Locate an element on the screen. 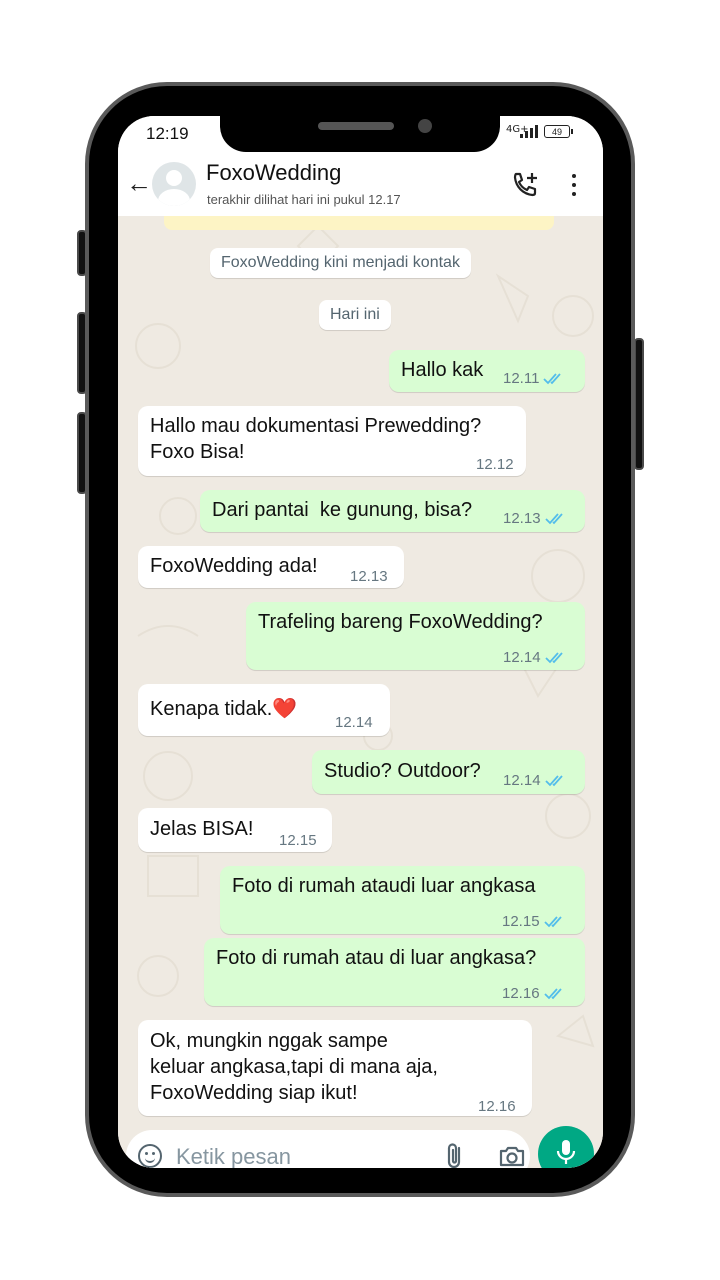 This screenshot has height=1280, width=720. mic-icon is located at coordinates (566, 1152).